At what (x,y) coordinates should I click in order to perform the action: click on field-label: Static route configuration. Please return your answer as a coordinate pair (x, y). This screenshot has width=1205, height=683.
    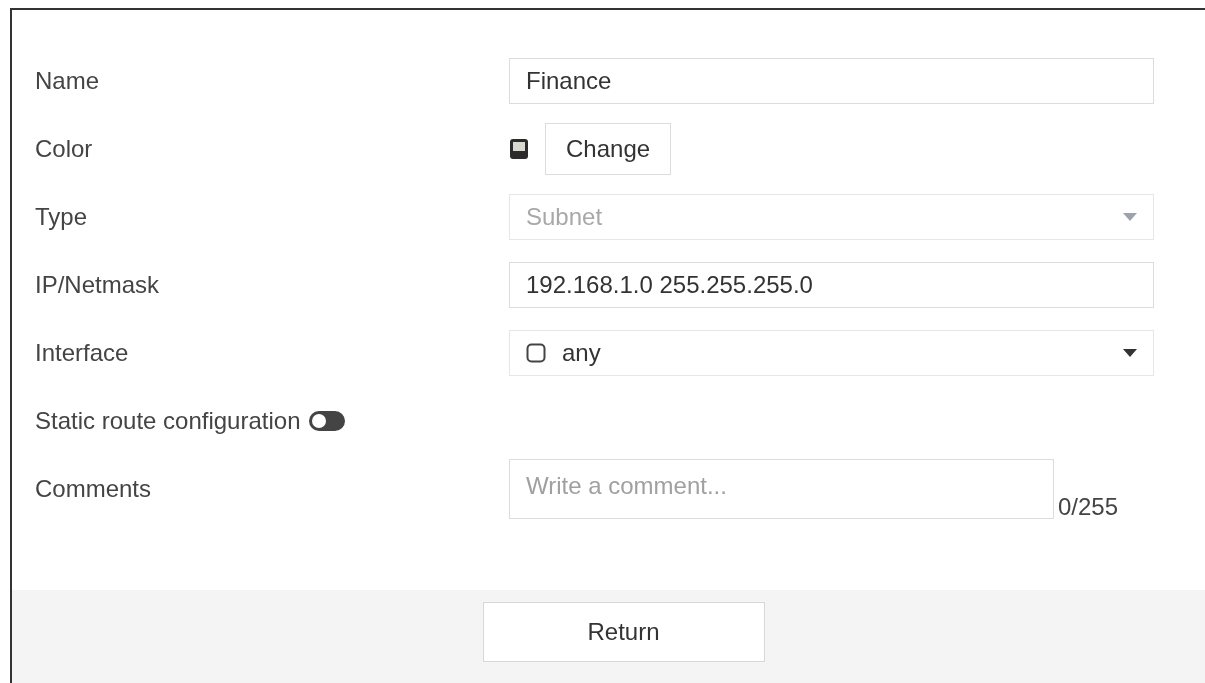
    Looking at the image, I should click on (168, 421).